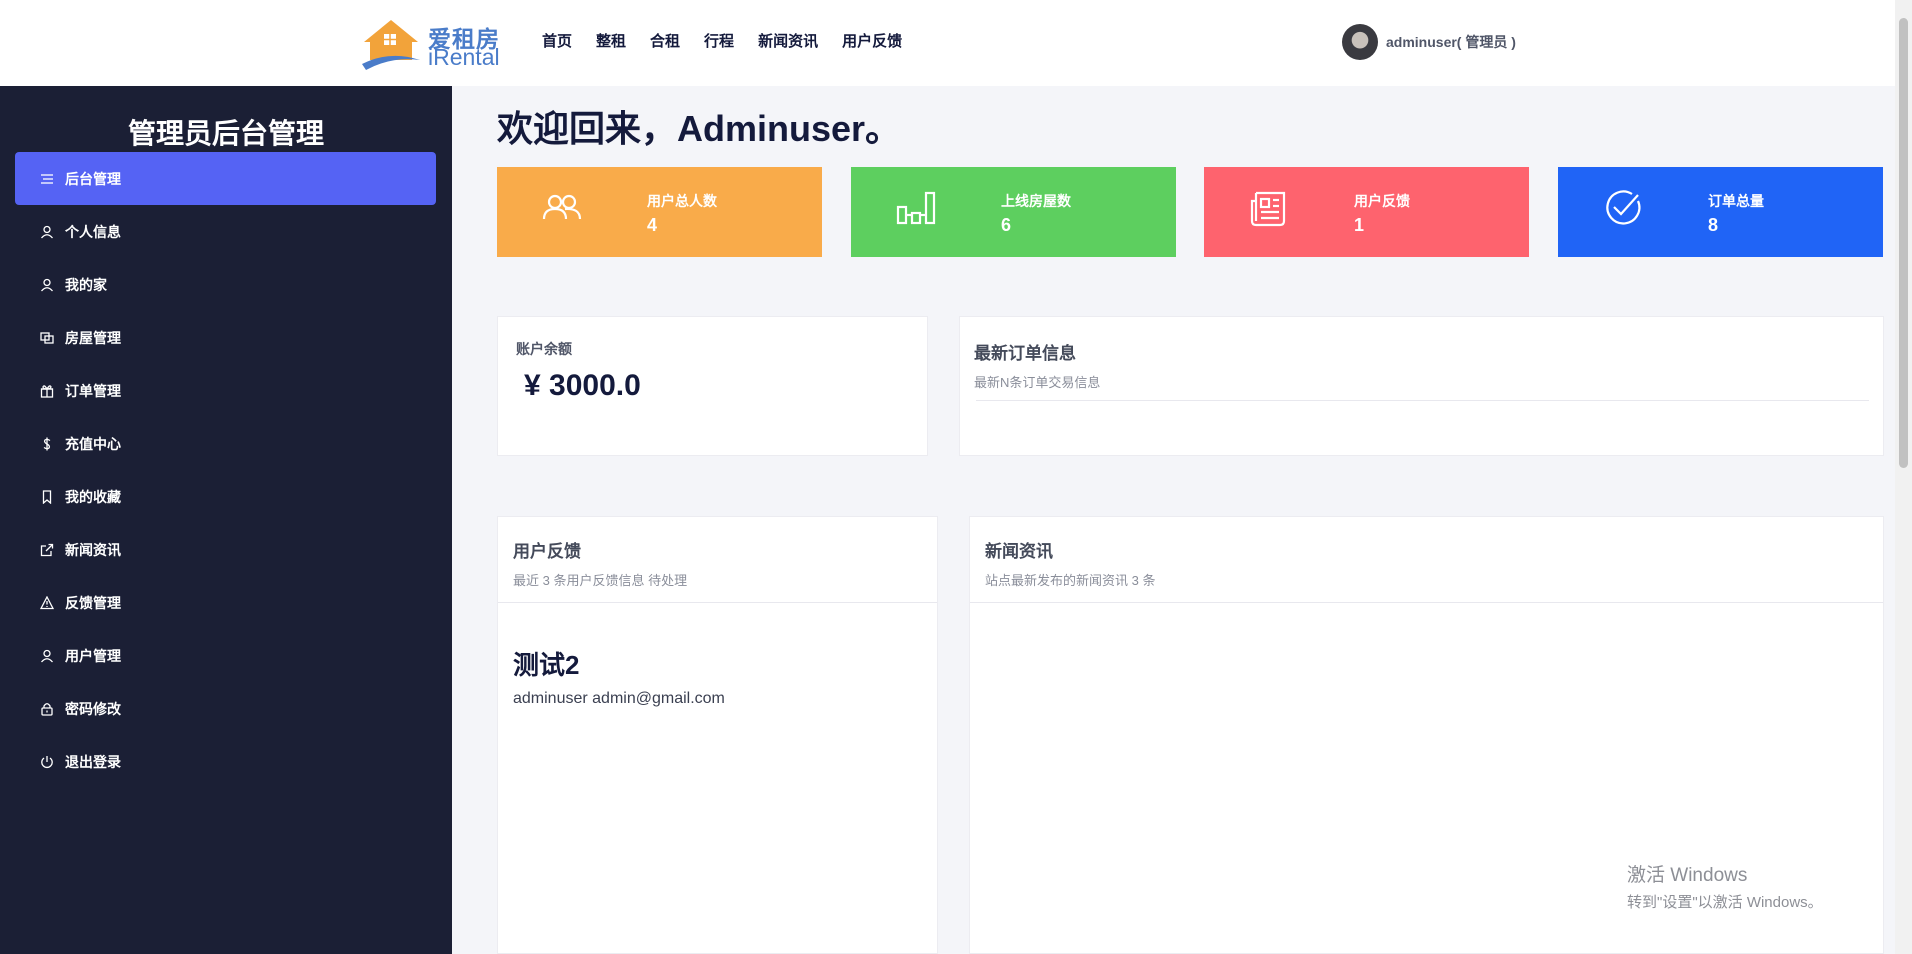 The width and height of the screenshot is (1912, 954). I want to click on windows-activation-watermark: 激活 Windows 转到"设置"以激活 Windows。, so click(1725, 886).